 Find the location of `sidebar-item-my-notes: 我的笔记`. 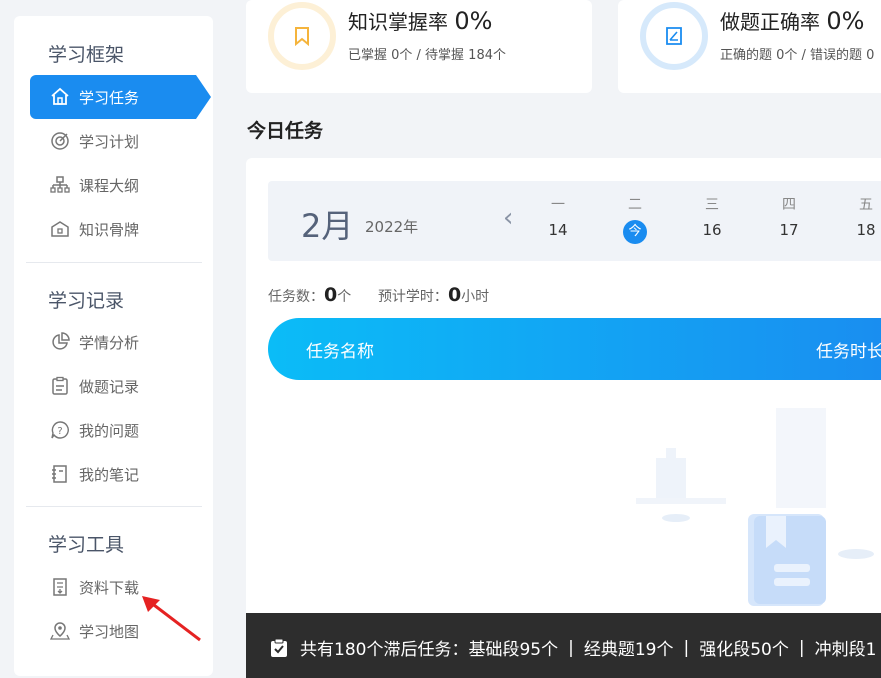

sidebar-item-my-notes: 我的笔记 is located at coordinates (120, 474).